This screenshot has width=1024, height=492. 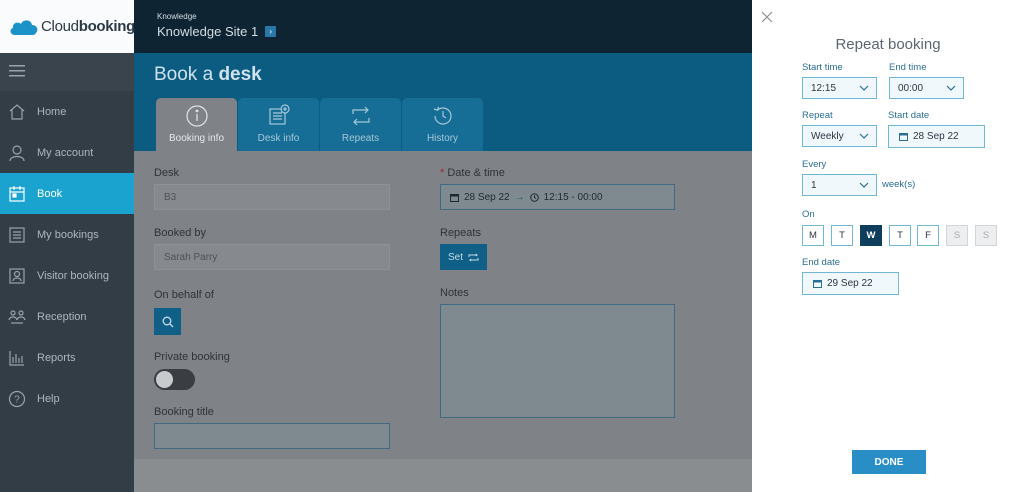 What do you see at coordinates (17, 276) in the screenshot?
I see `visitor-icon` at bounding box center [17, 276].